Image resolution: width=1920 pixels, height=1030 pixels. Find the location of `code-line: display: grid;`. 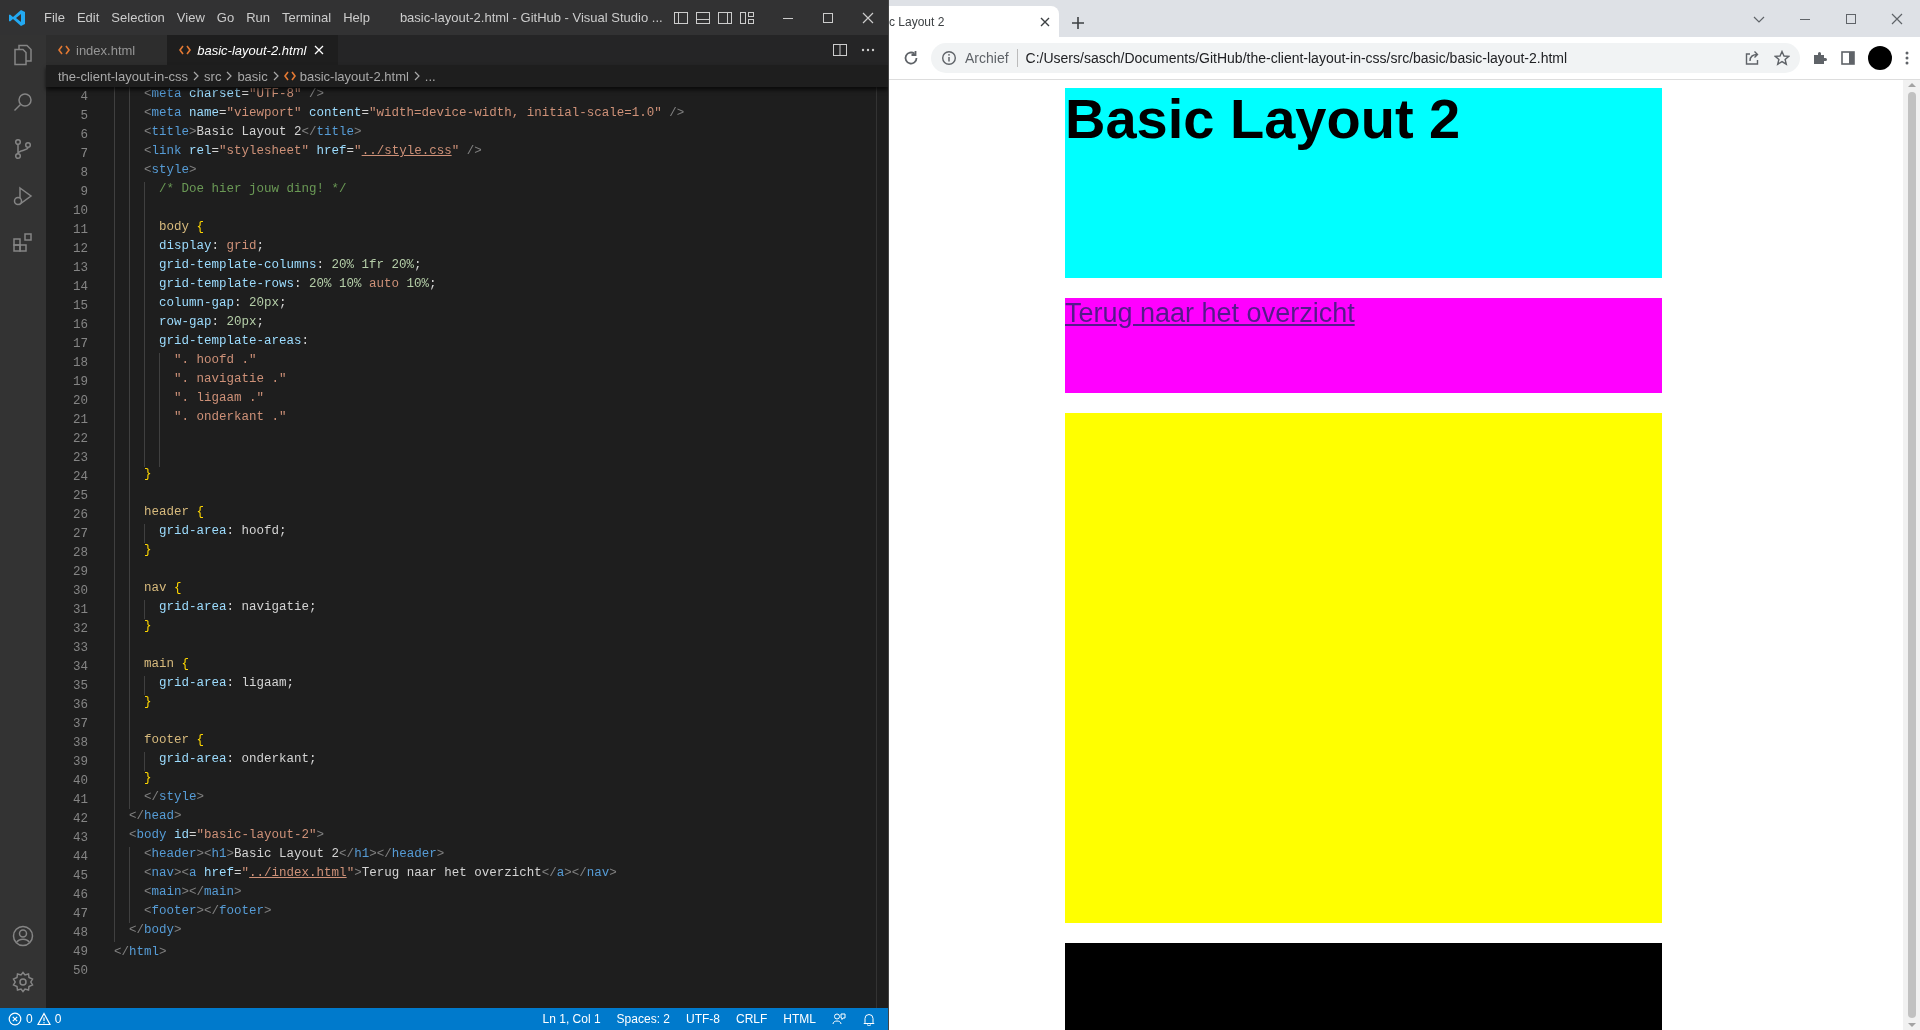

code-line: display: grid; is located at coordinates (189, 248).